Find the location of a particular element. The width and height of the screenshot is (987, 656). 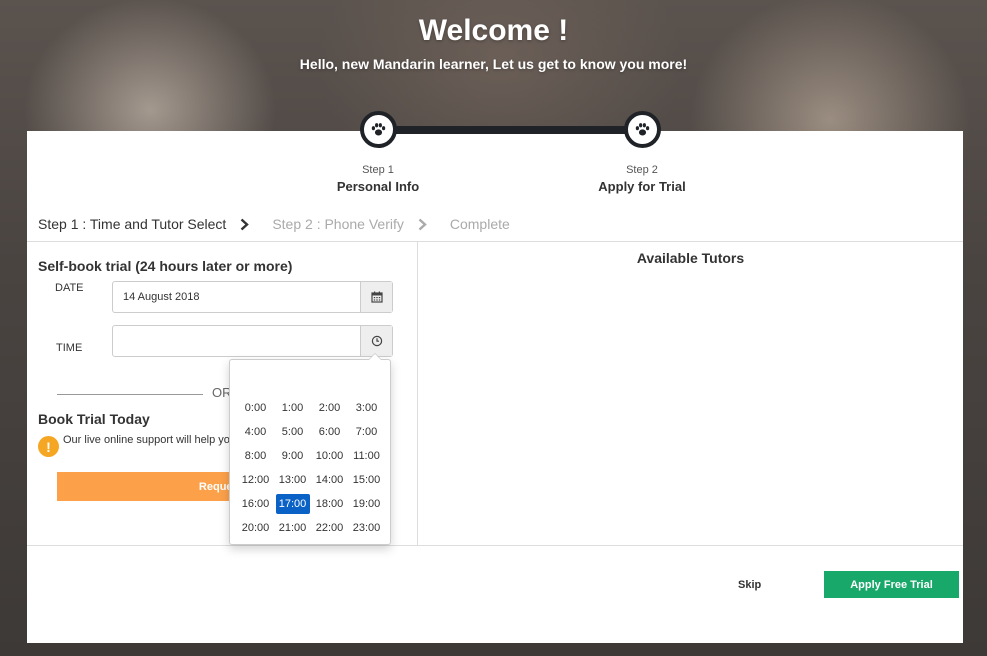

time-option: 21:00 is located at coordinates (293, 528).